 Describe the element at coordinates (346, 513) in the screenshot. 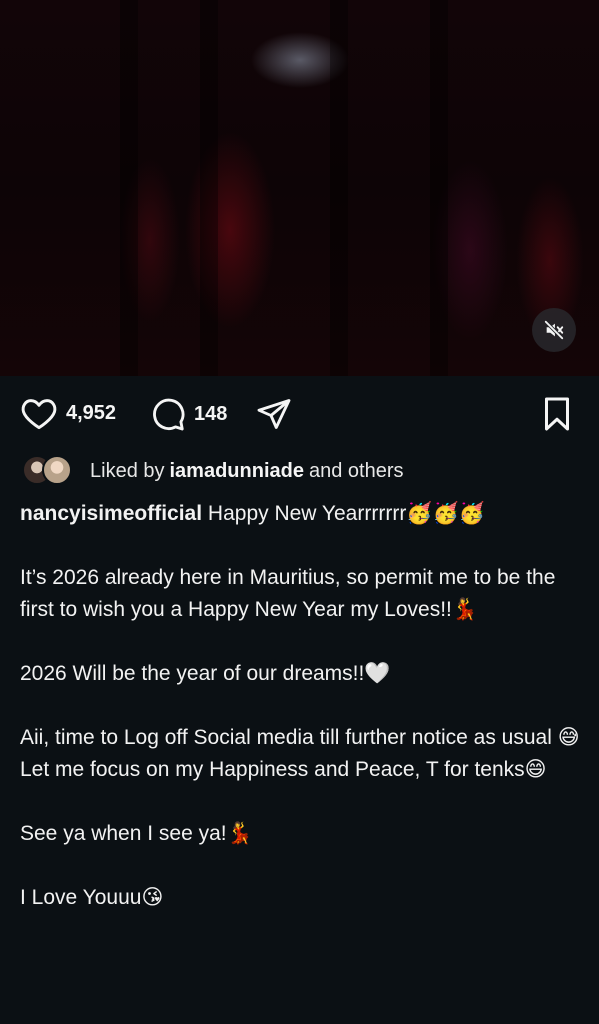

I see `caption-text: Happy New Yearrrrrrr🥳🥳🥳` at that location.